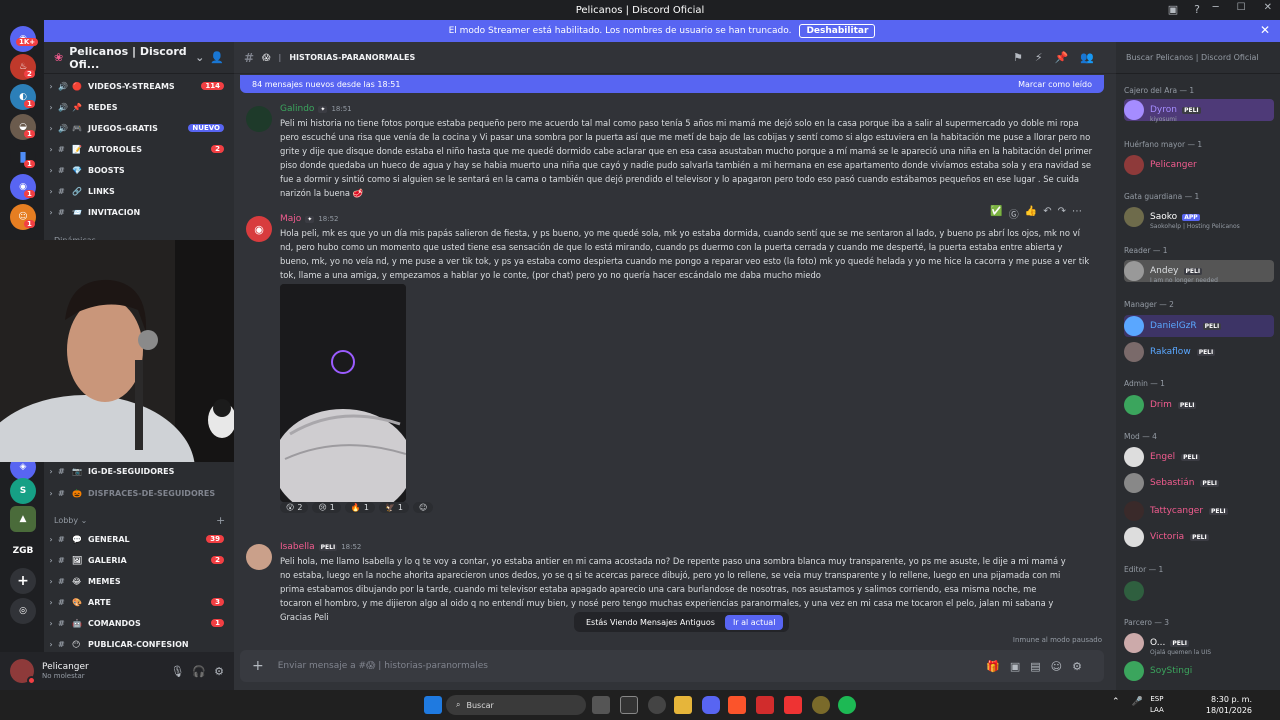 The image size is (1280, 720). What do you see at coordinates (23, 581) in the screenshot?
I see `add-server-icon: +` at bounding box center [23, 581].